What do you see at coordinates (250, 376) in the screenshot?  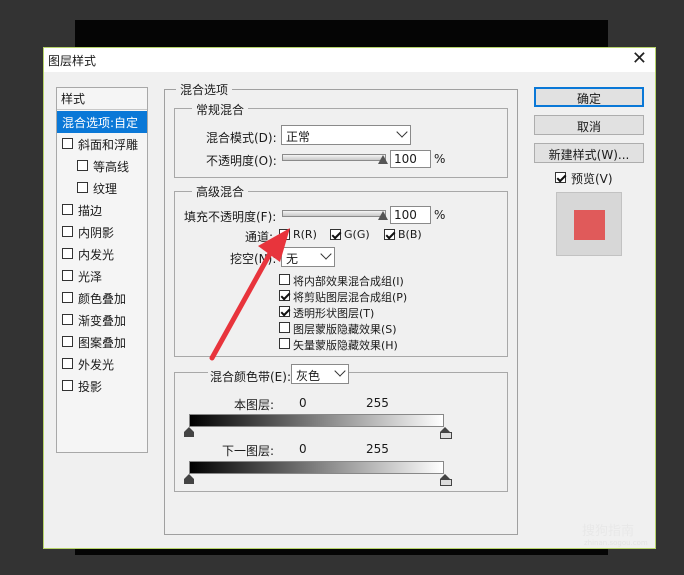 I see `blend-if-label: 混合颜色带(E):` at bounding box center [250, 376].